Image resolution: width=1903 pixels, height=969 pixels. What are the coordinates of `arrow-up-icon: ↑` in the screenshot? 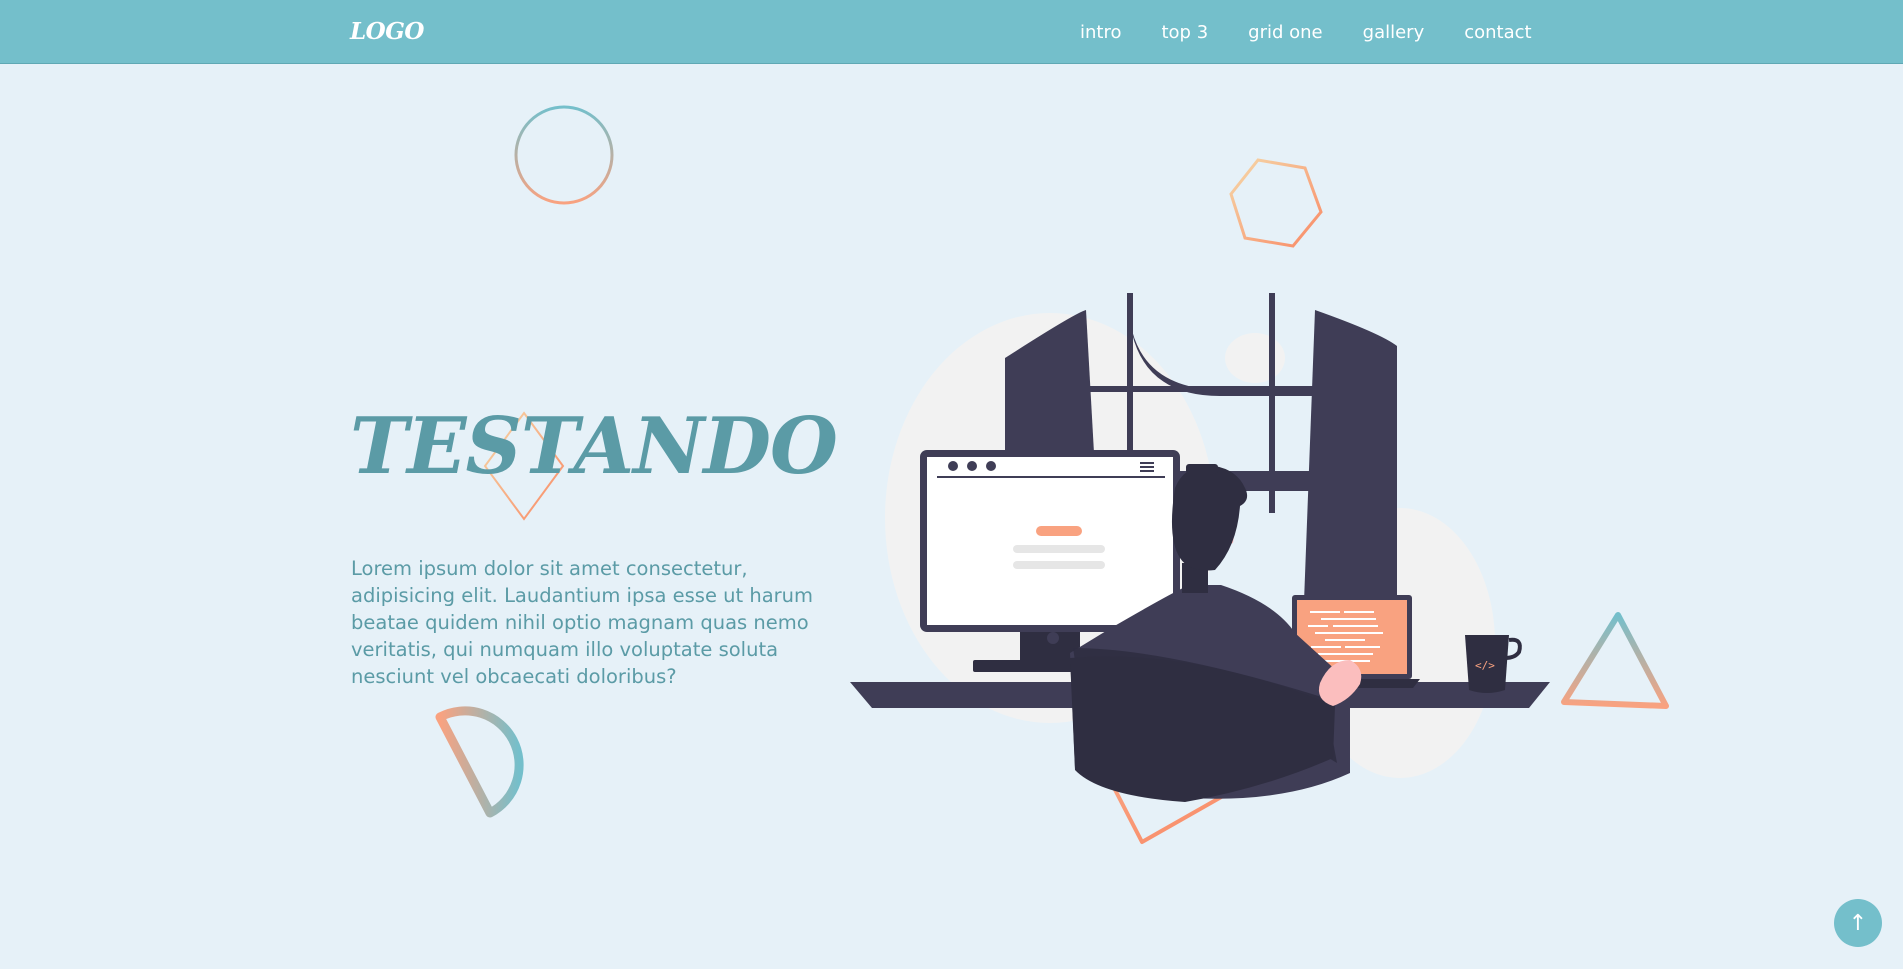 It's located at (1858, 923).